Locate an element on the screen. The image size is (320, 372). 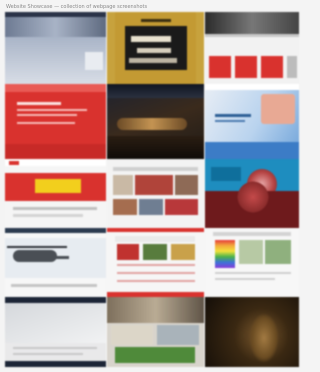
thumbnail-desk-hero-site is located at coordinates (55, 332).